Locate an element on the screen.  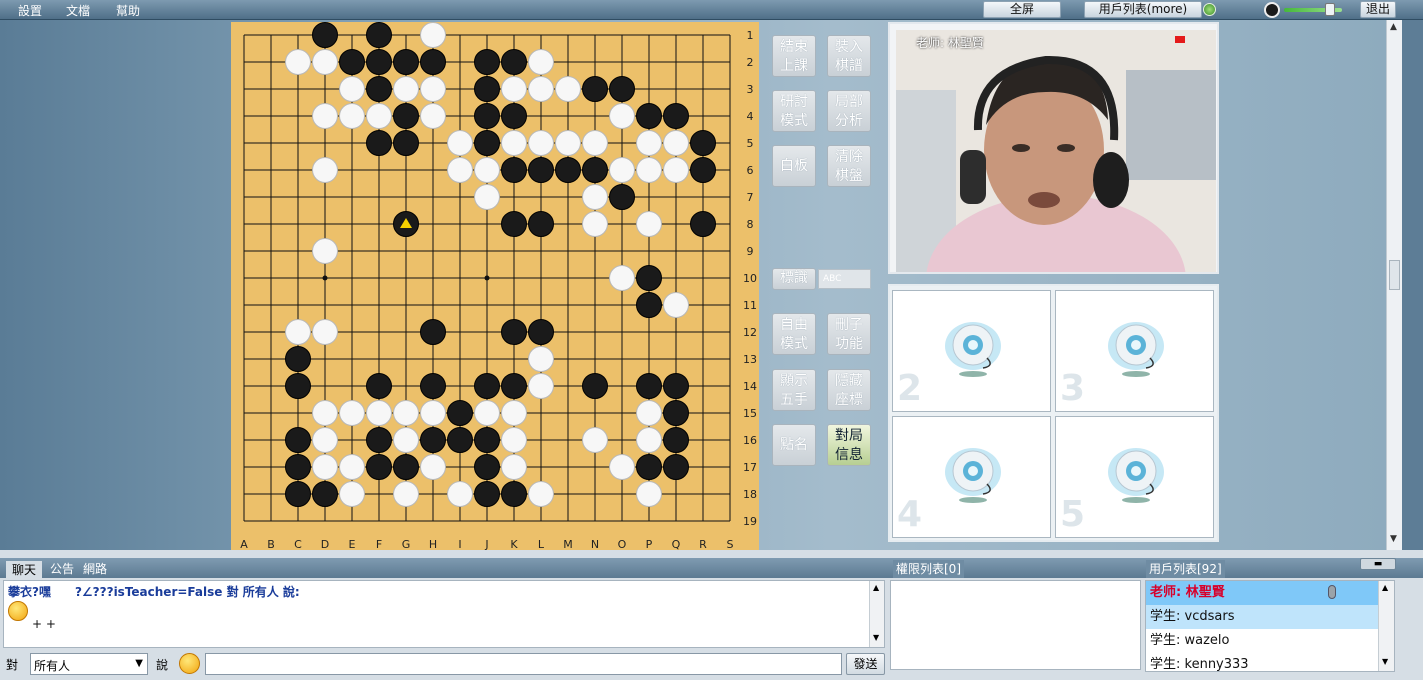
send-button: 發送 is located at coordinates (865, 664).